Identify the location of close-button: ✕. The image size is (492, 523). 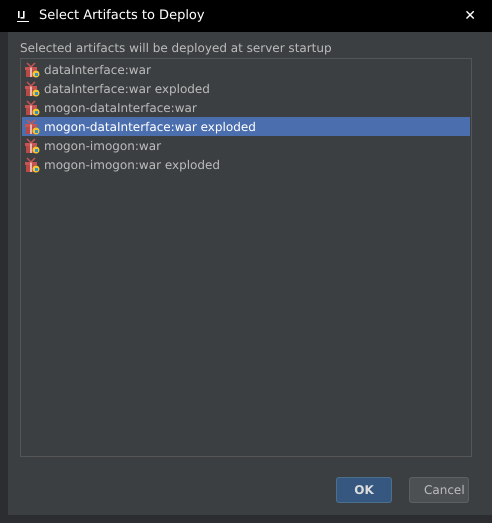
(470, 16).